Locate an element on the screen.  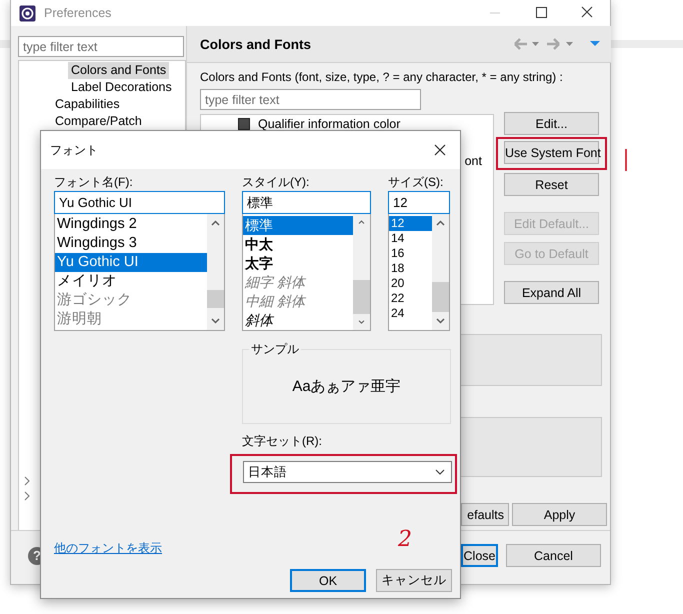
list-item: 22 is located at coordinates (410, 298).